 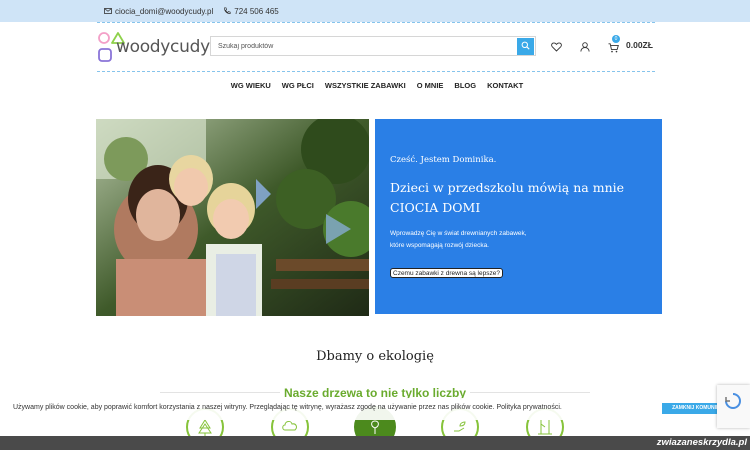 What do you see at coordinates (430, 85) in the screenshot?
I see `nav-item-about: O MNIE` at bounding box center [430, 85].